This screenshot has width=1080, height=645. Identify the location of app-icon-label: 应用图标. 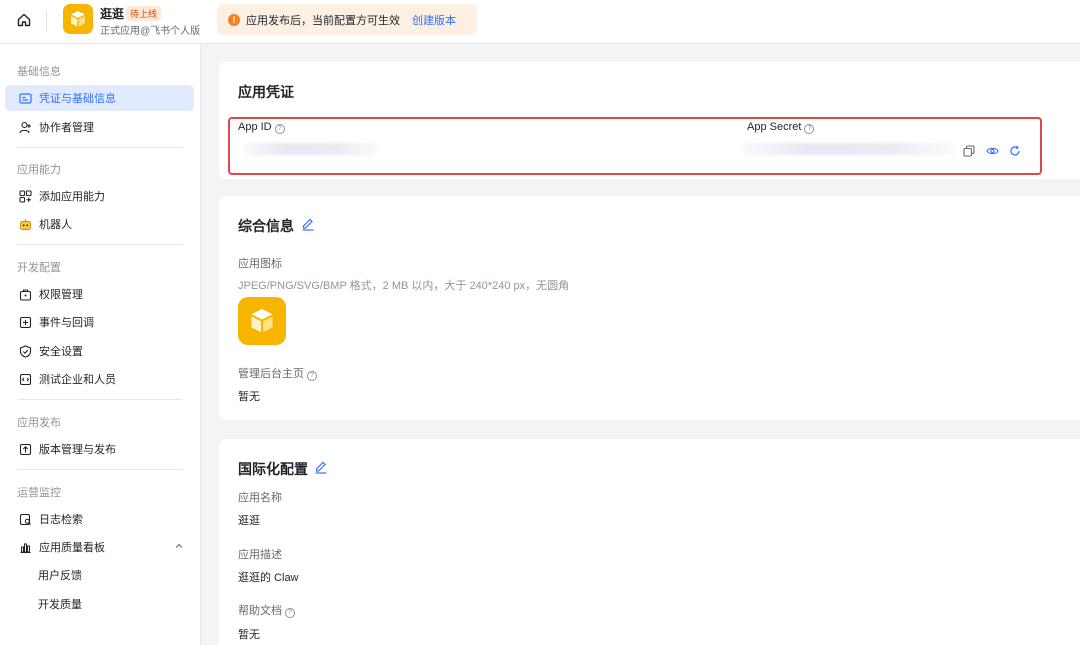
(260, 264).